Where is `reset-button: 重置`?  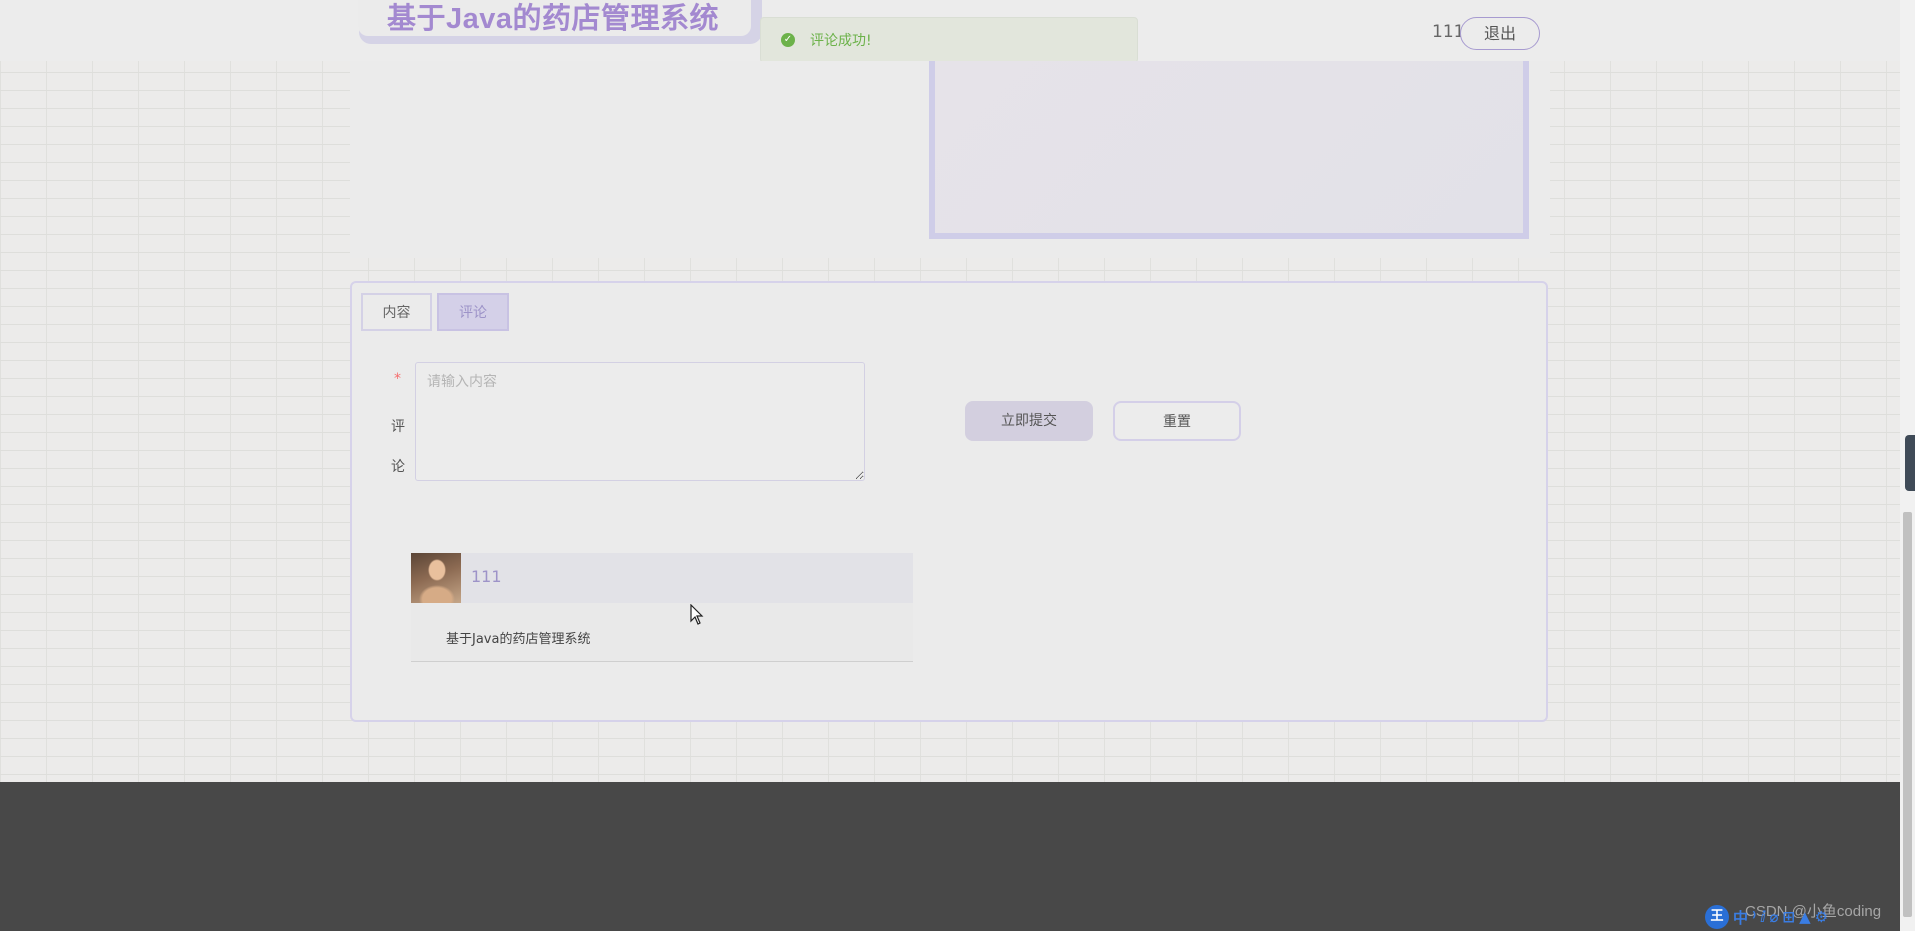
reset-button: 重置 is located at coordinates (1177, 421).